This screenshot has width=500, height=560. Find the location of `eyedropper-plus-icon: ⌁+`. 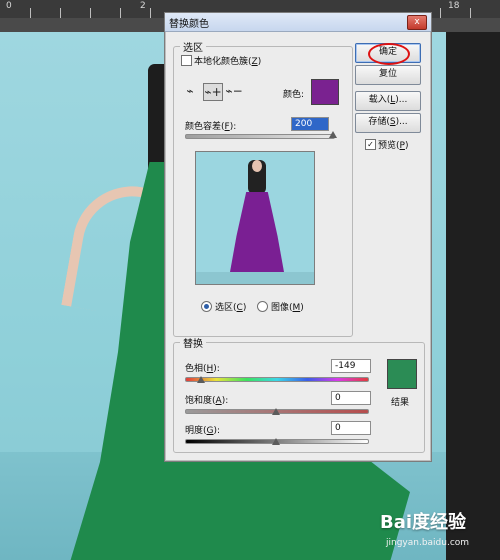

eyedropper-plus-icon: ⌁+ is located at coordinates (213, 92).